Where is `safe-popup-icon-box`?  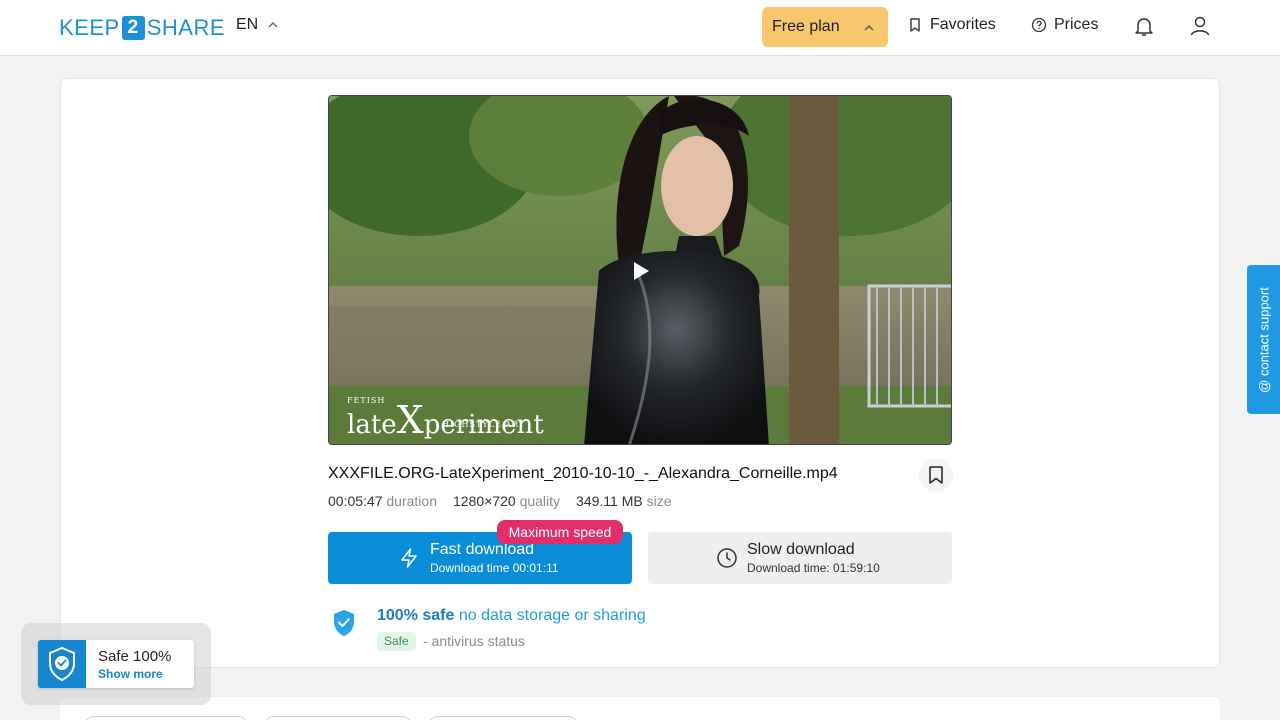 safe-popup-icon-box is located at coordinates (62, 664).